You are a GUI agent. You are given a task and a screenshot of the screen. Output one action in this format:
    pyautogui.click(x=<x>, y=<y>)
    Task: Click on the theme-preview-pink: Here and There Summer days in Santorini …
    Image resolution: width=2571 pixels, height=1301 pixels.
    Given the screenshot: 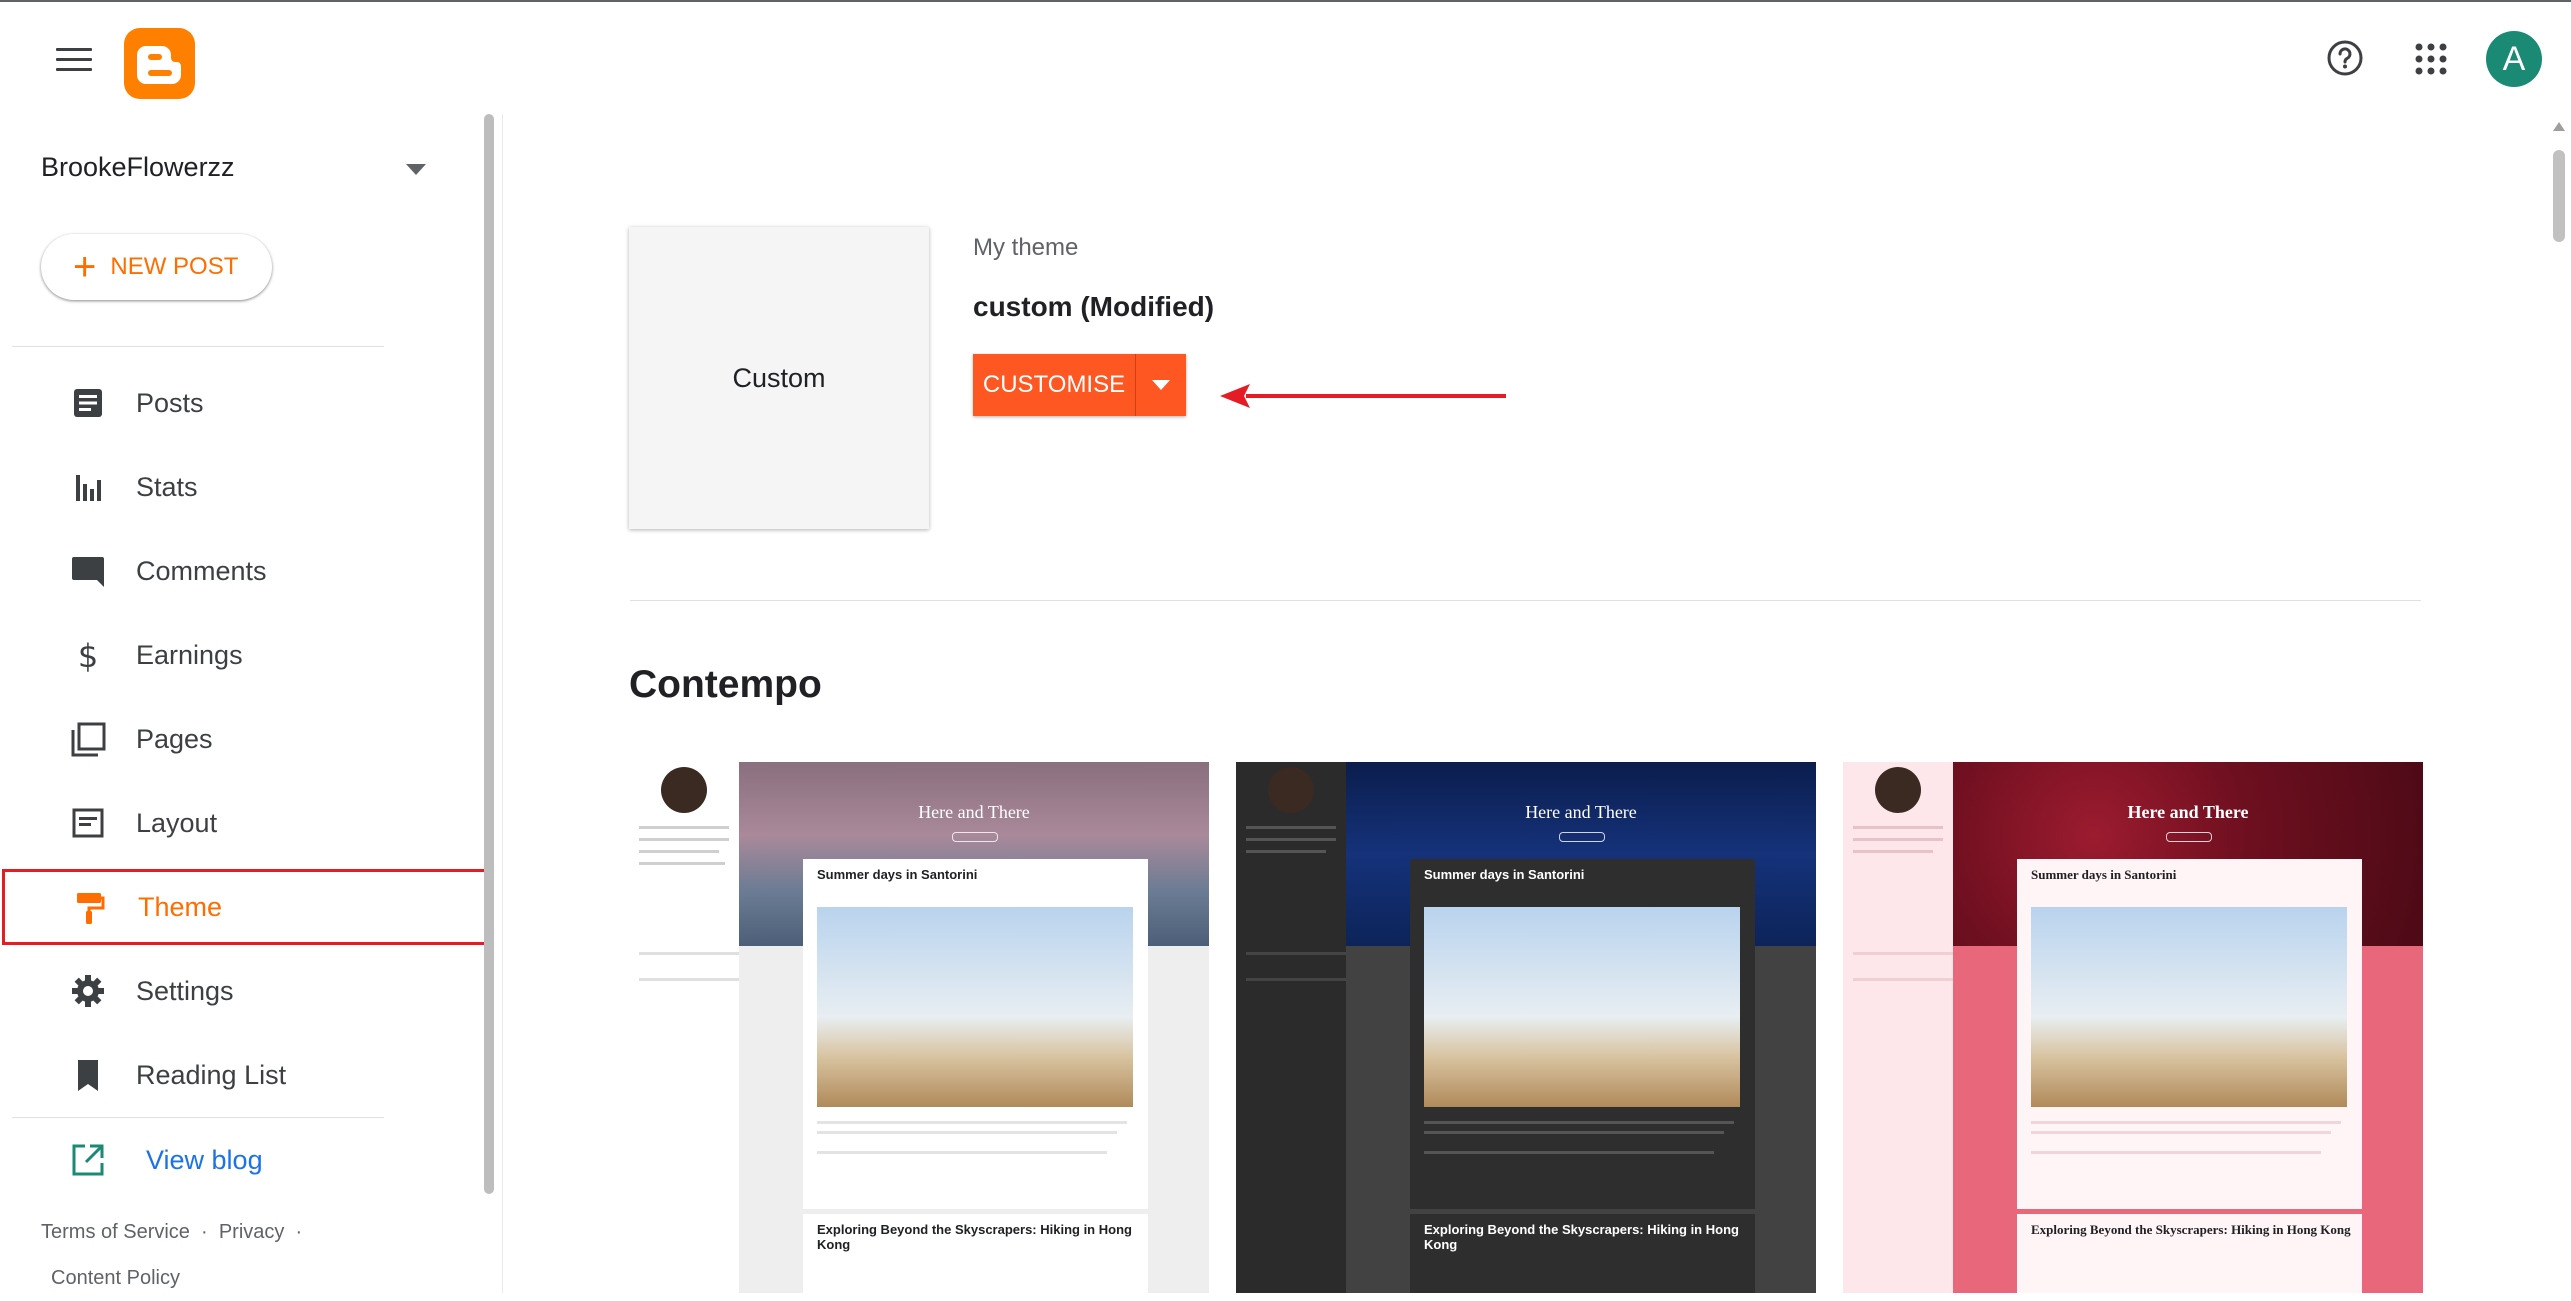 What is the action you would take?
    pyautogui.click(x=2133, y=1027)
    